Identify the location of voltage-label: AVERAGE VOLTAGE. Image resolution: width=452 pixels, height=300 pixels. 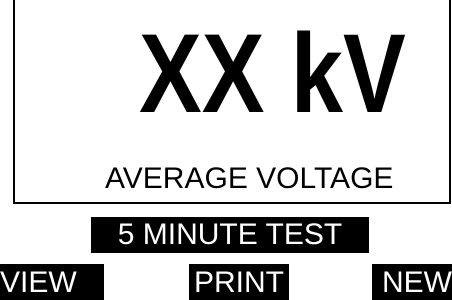
(249, 178).